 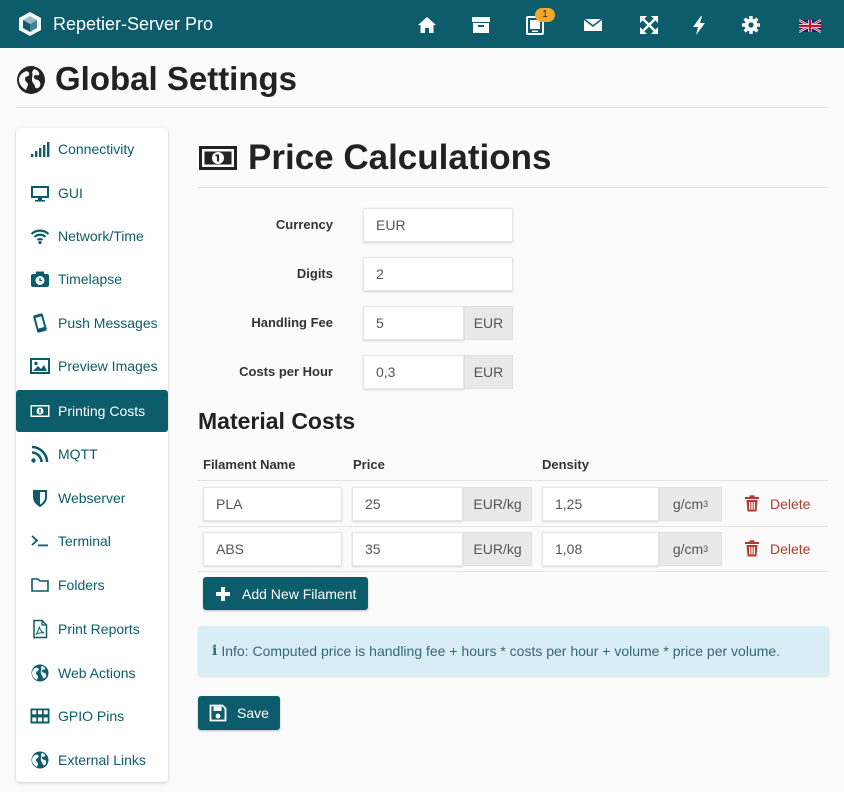 What do you see at coordinates (81, 585) in the screenshot?
I see `sidebar-item-label: Folders` at bounding box center [81, 585].